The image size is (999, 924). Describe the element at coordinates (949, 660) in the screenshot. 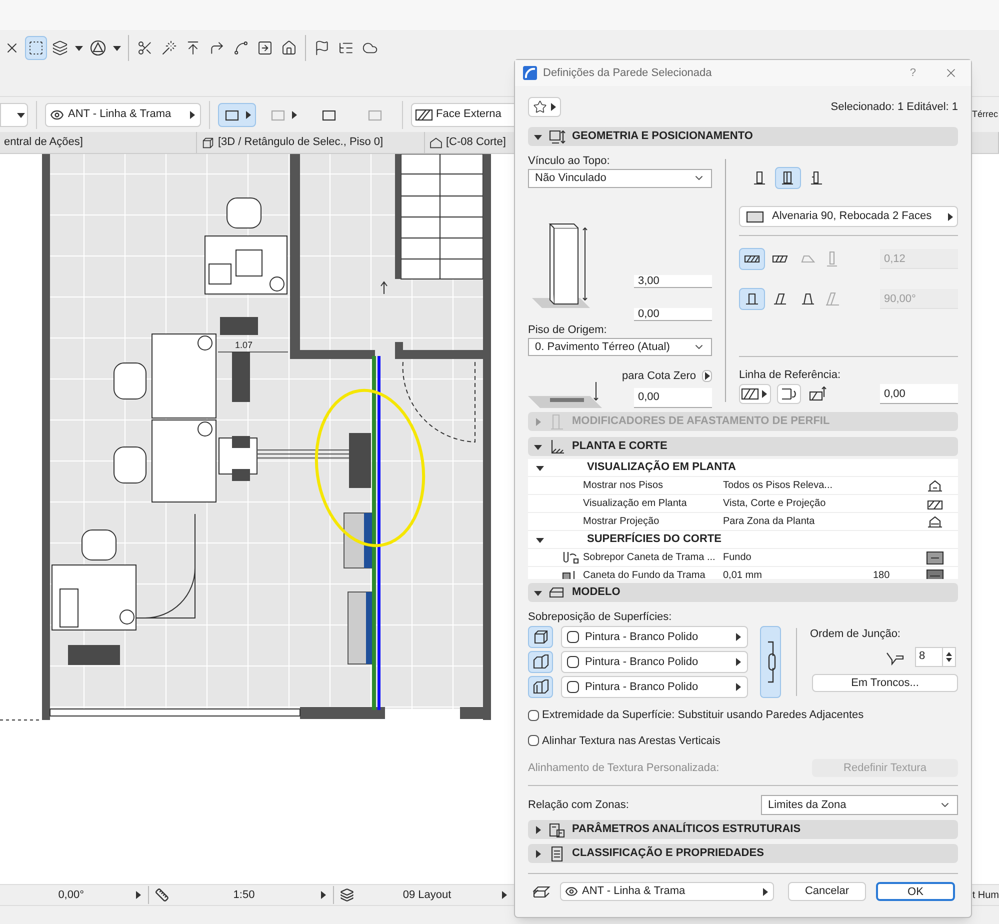

I see `down-arrow-icon` at that location.